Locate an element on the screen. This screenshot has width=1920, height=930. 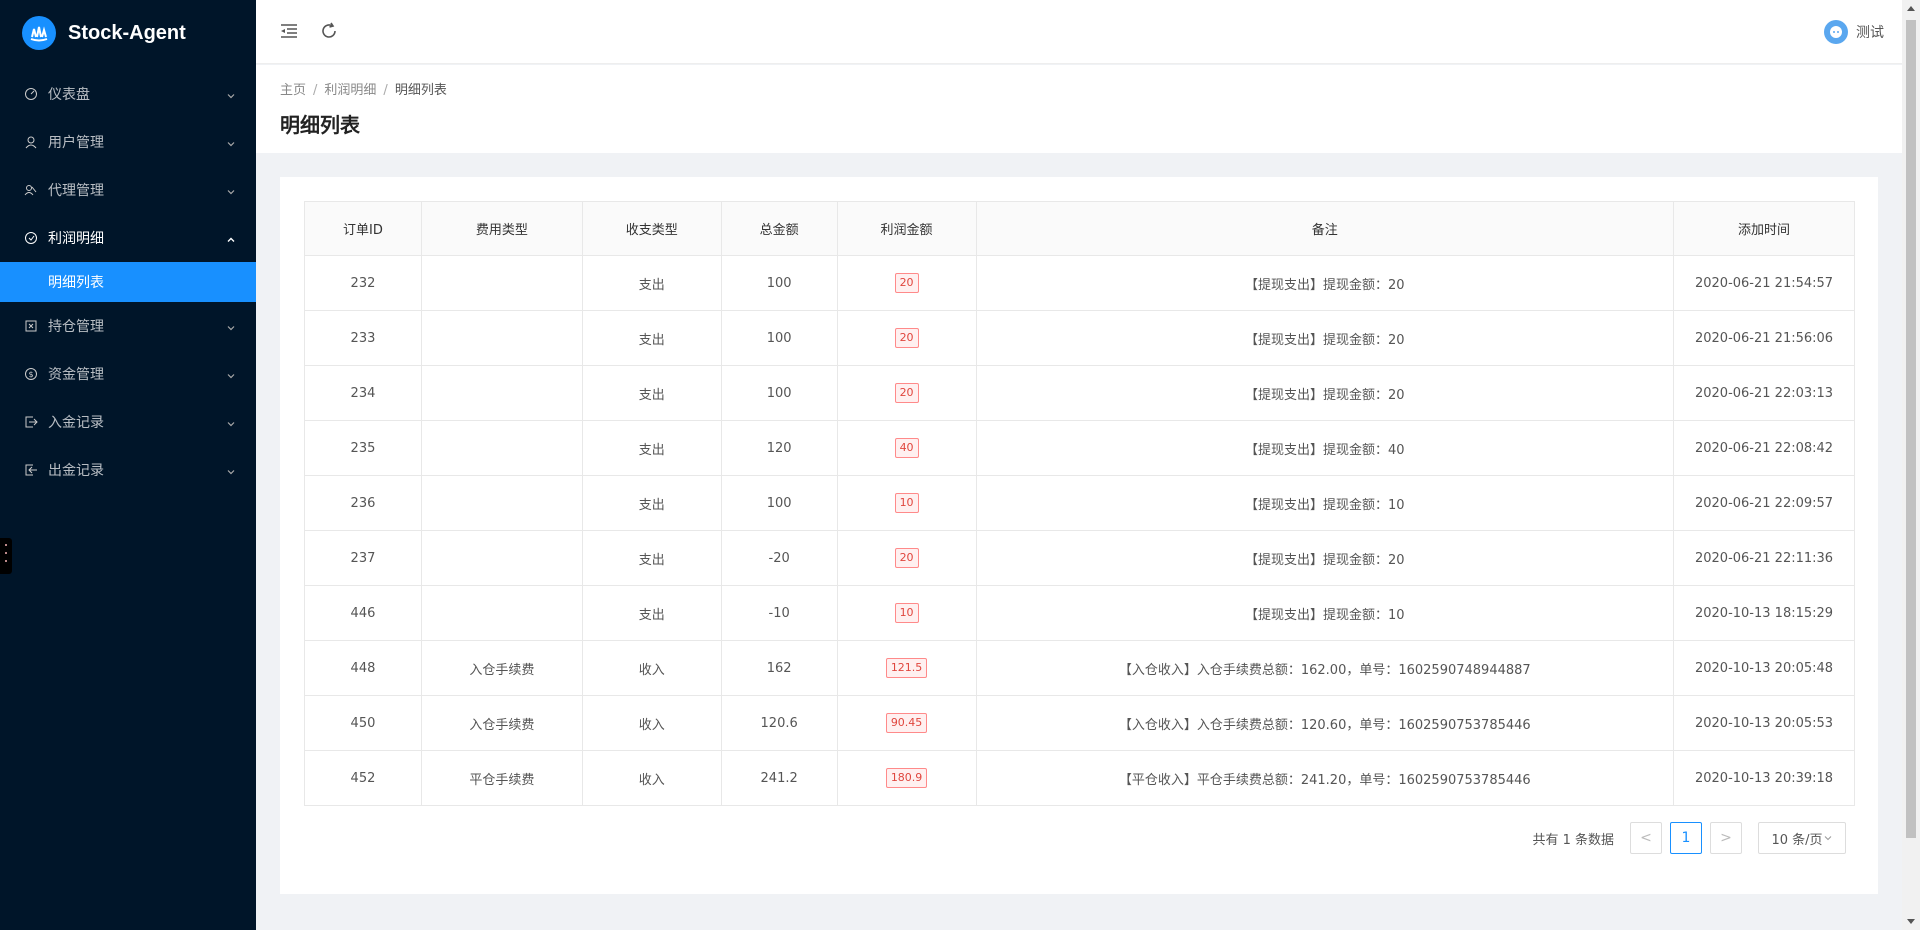
sidebar-item-1: 用户管理 is located at coordinates (128, 142).